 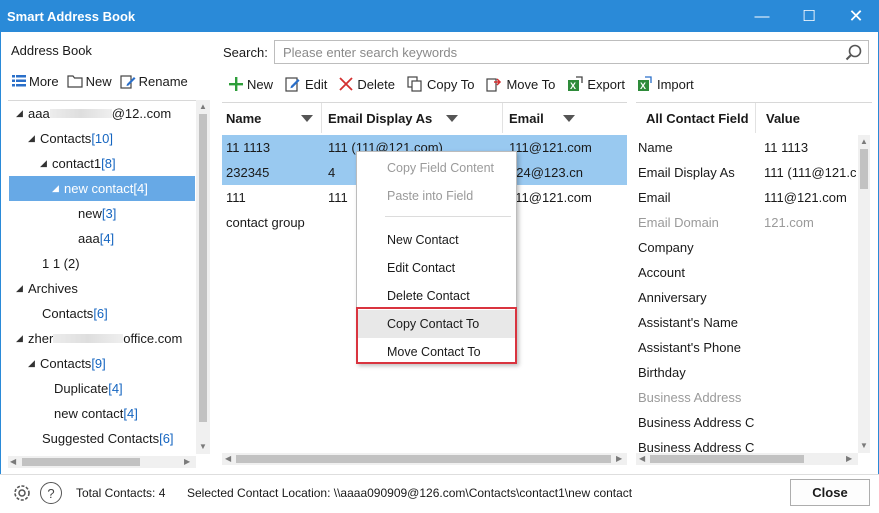 I want to click on tree-item-duplicate: Duplicate [4], so click(x=88, y=388).